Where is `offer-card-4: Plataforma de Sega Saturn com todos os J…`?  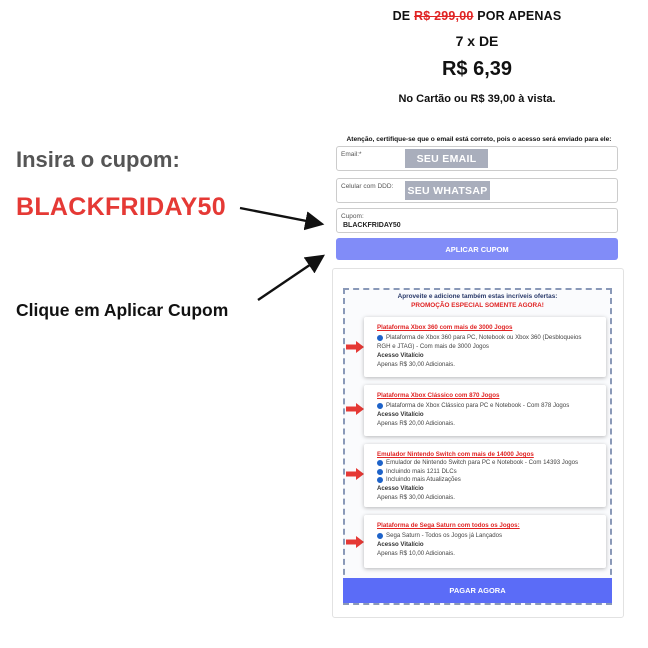
offer-card-4: Plataforma de Sega Saturn com todos os J… is located at coordinates (485, 541).